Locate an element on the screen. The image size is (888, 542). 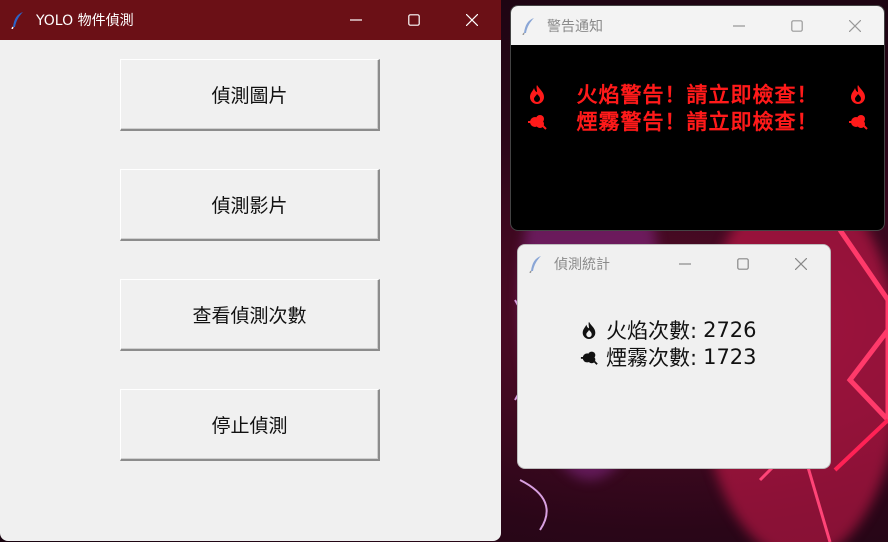
fire-count-label: 火焰次數: is located at coordinates (652, 331).